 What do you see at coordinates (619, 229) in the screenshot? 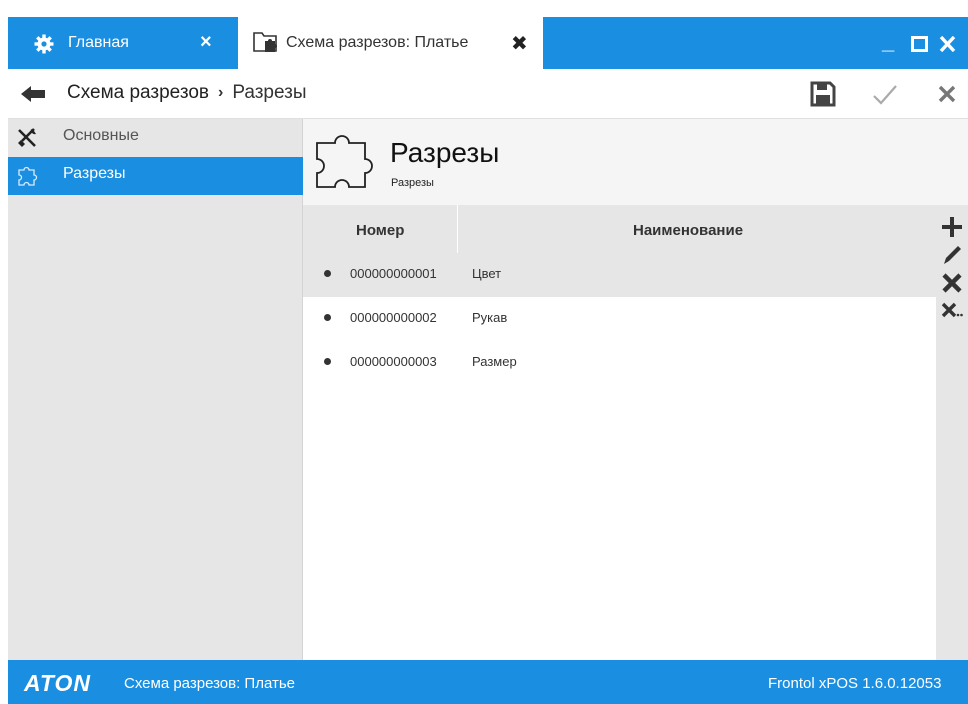
I see `table-header: Номер Наименование` at bounding box center [619, 229].